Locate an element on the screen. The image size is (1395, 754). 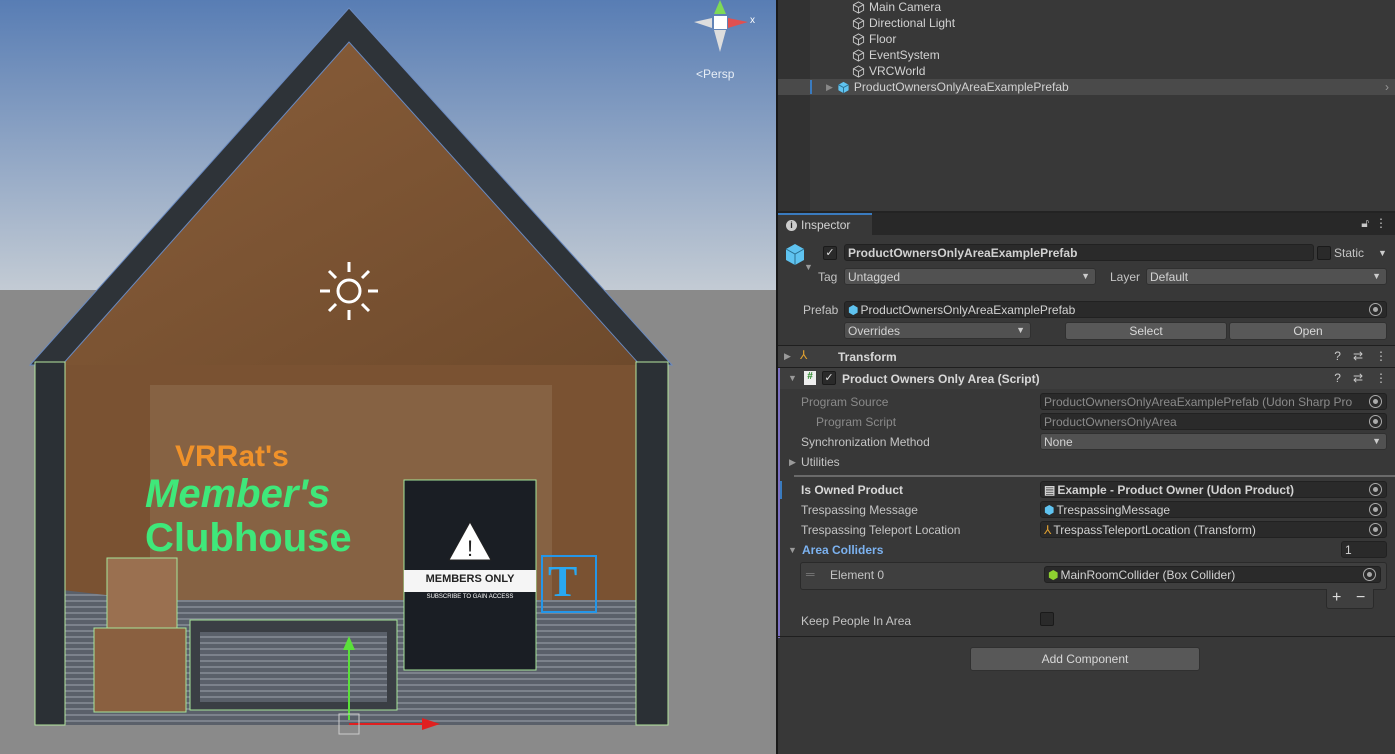
right-pillar is located at coordinates (652, 543).